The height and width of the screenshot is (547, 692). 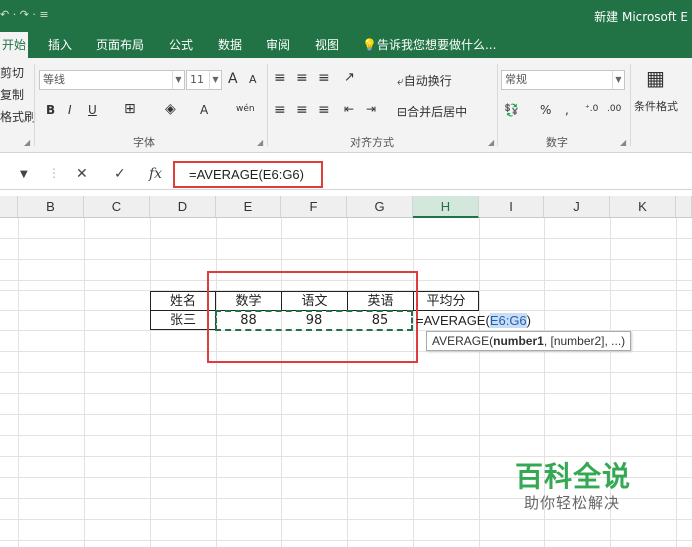 I want to click on cell-edit-text: =AVERAGE(E6:G6), so click(x=473, y=321).